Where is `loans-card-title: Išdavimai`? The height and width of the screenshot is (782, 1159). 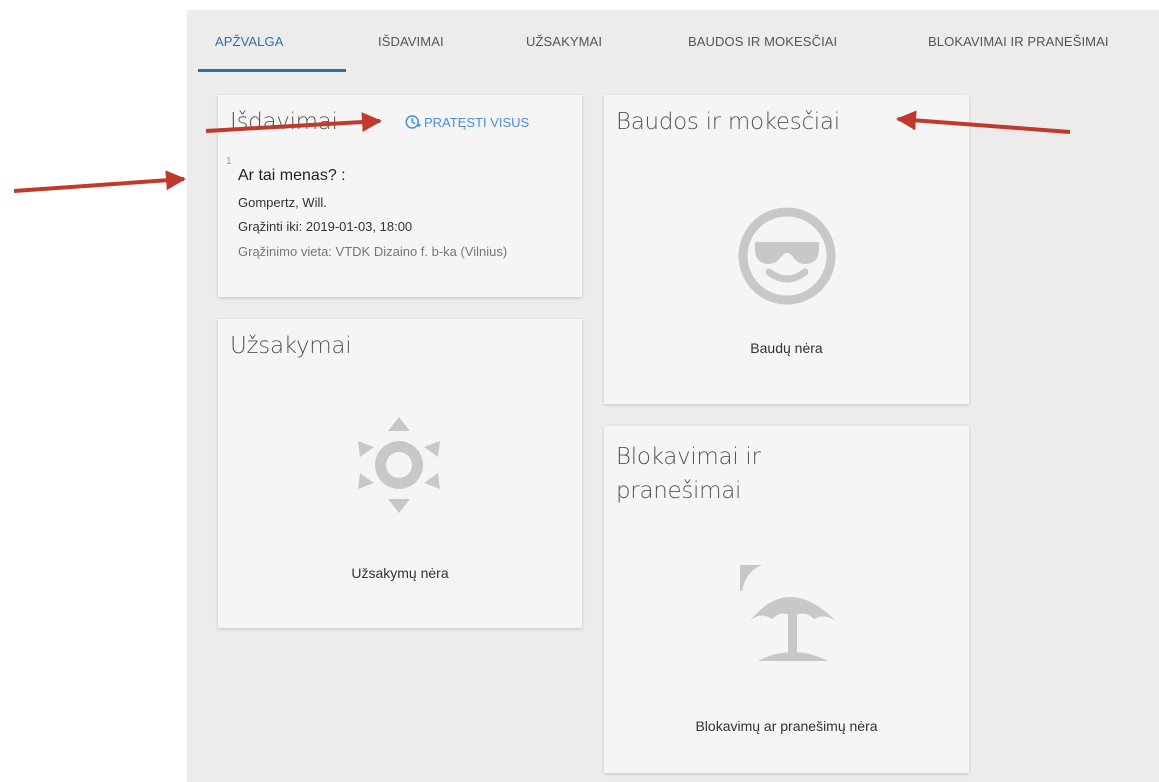 loans-card-title: Išdavimai is located at coordinates (284, 122).